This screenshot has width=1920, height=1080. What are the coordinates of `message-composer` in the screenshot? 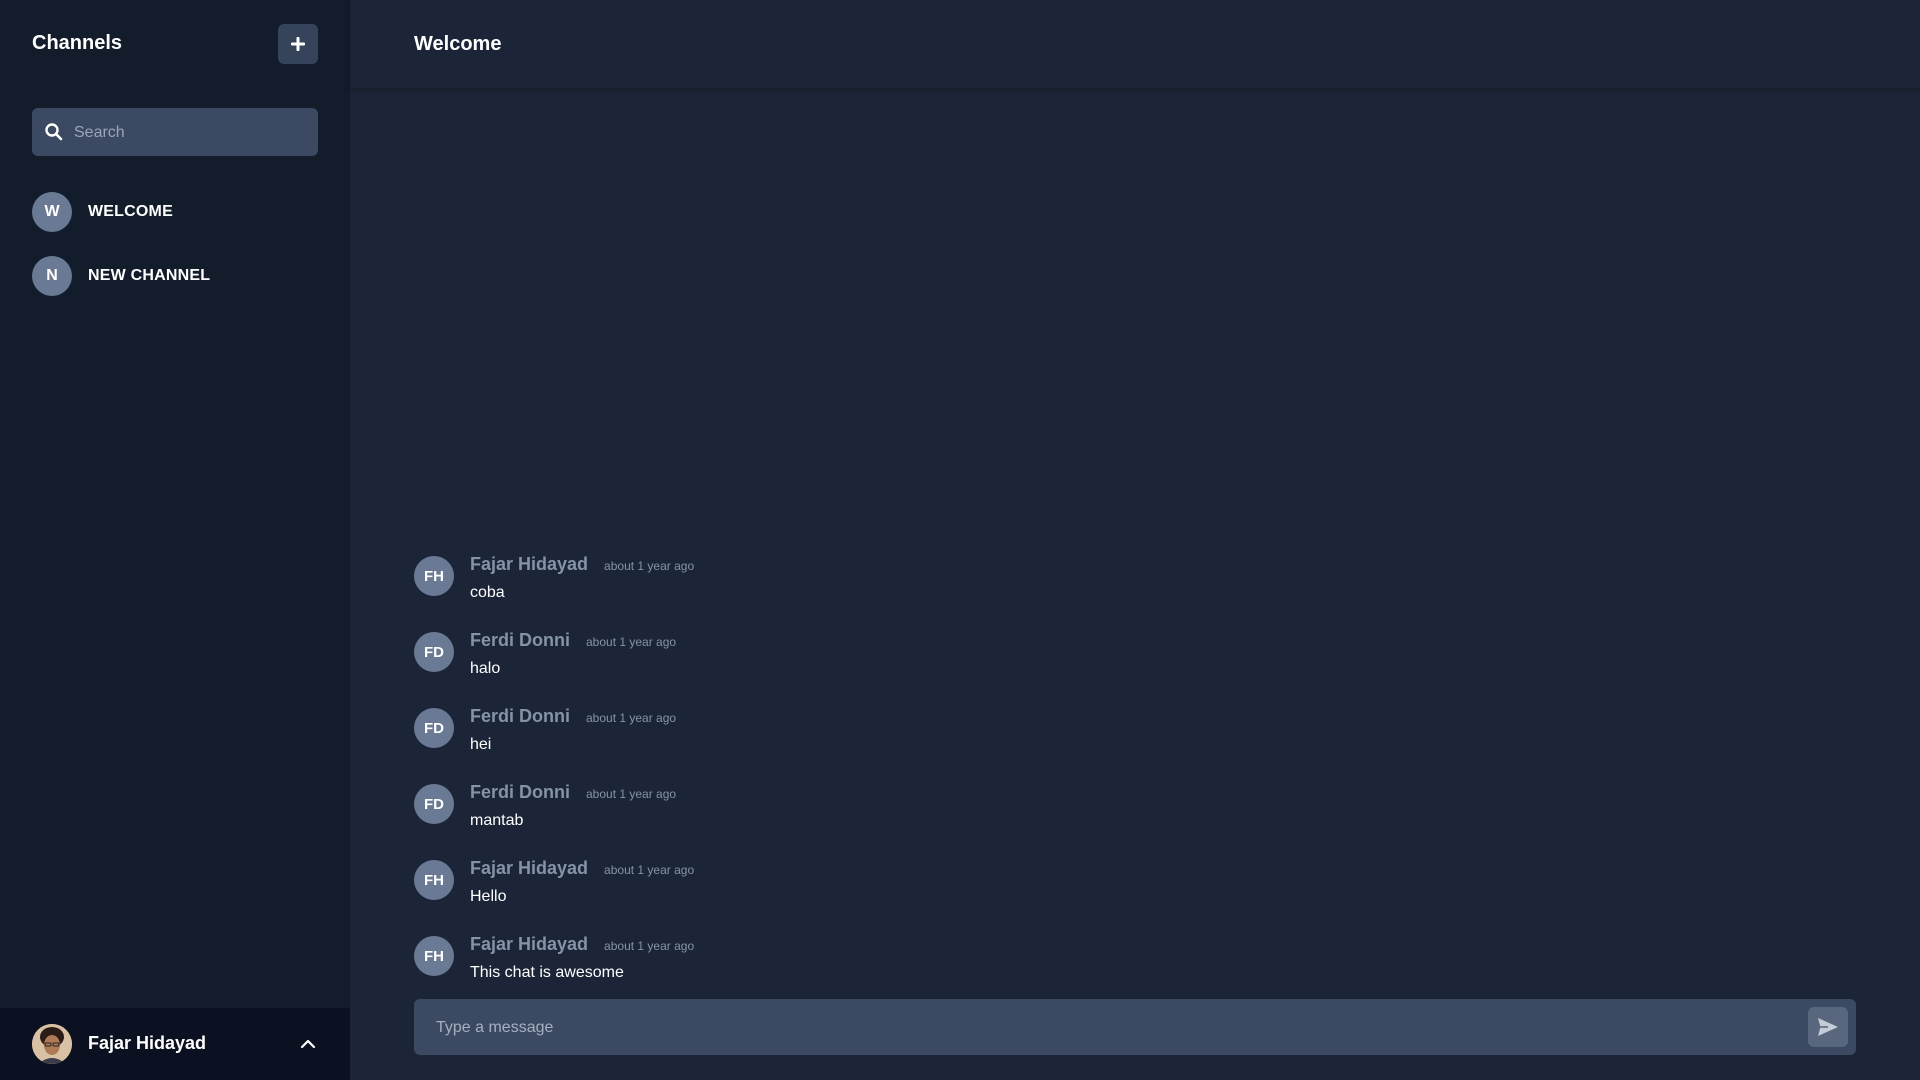 It's located at (1135, 1028).